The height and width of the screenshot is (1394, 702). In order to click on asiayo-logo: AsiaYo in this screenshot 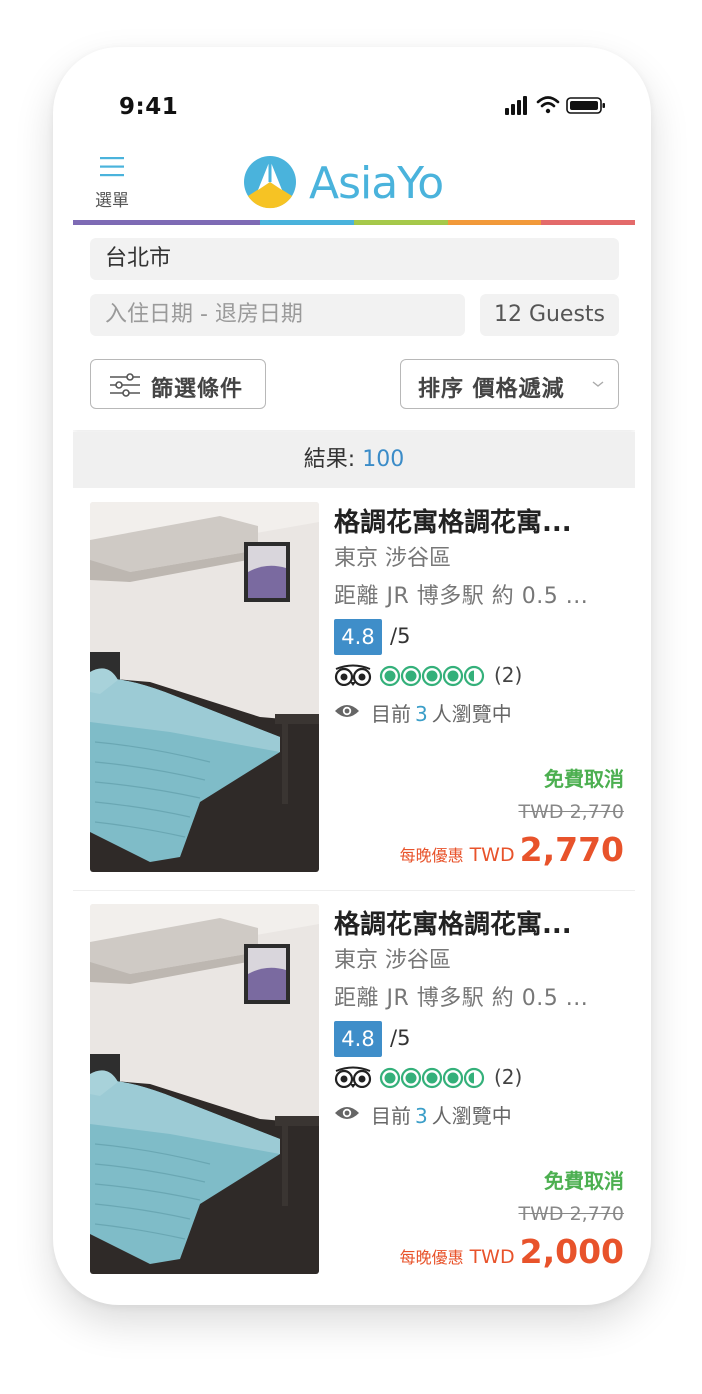, I will do `click(363, 183)`.